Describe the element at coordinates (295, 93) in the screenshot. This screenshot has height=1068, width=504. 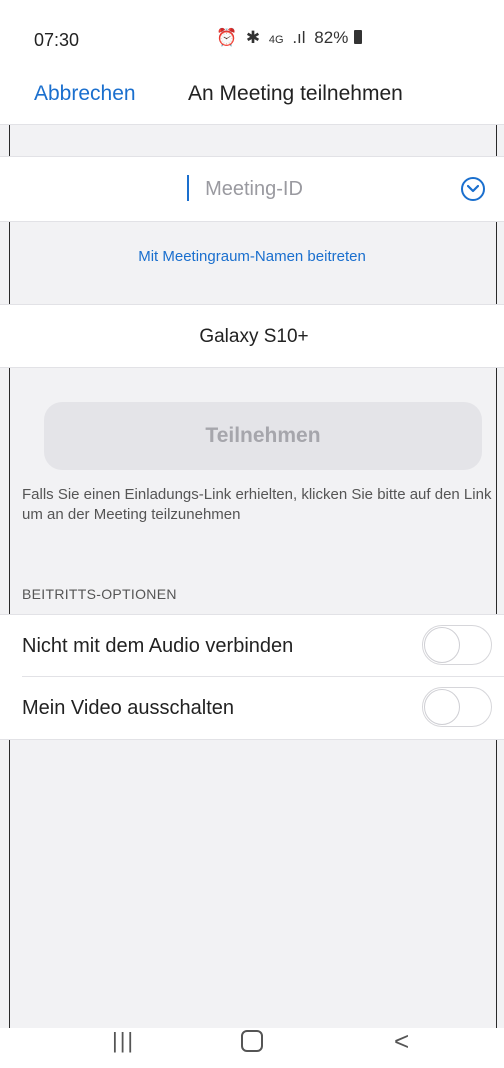
I see `page-title: An Meeting teilnehmen` at that location.